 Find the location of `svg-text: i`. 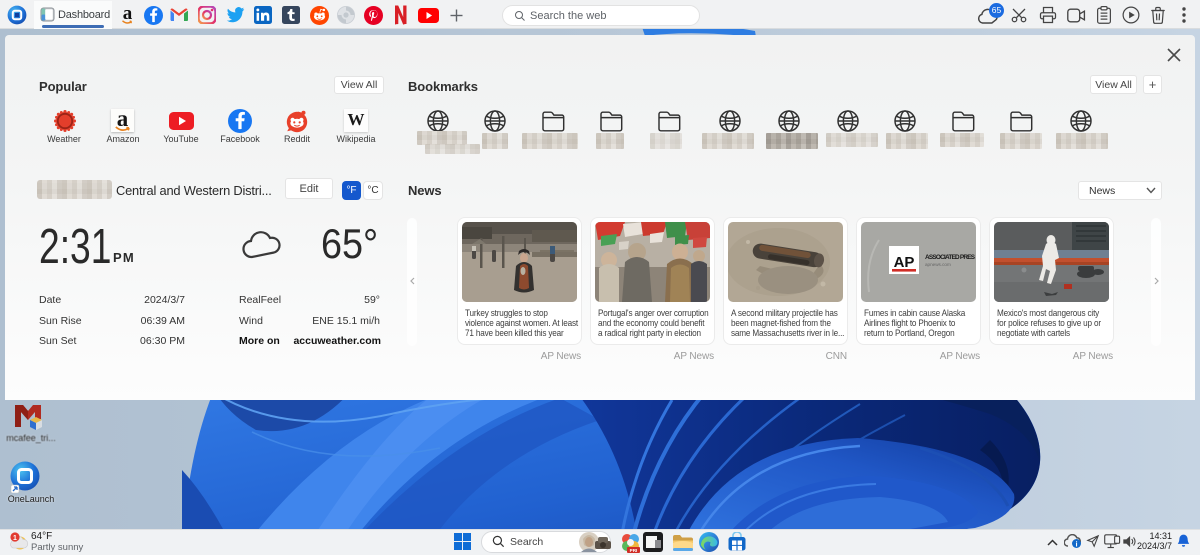

svg-text: i is located at coordinates (1076, 543).